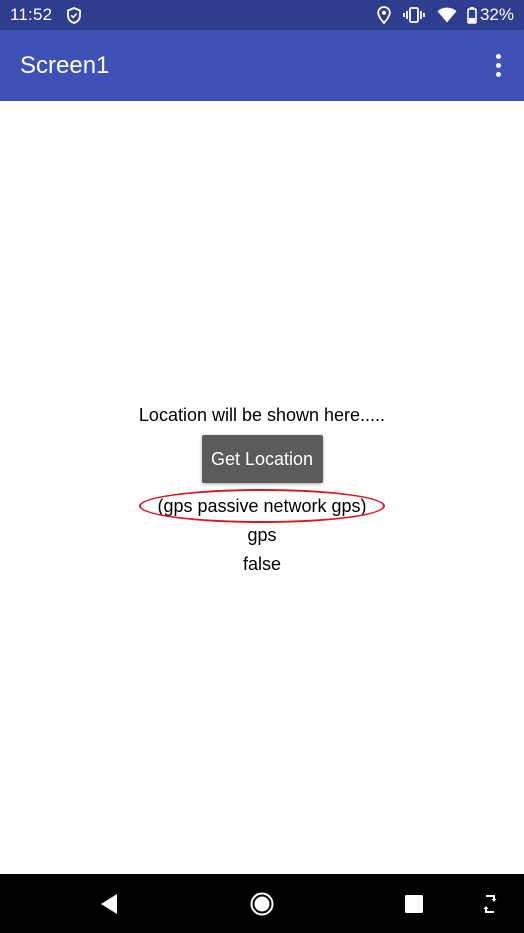 The width and height of the screenshot is (524, 933). I want to click on back-icon, so click(109, 903).